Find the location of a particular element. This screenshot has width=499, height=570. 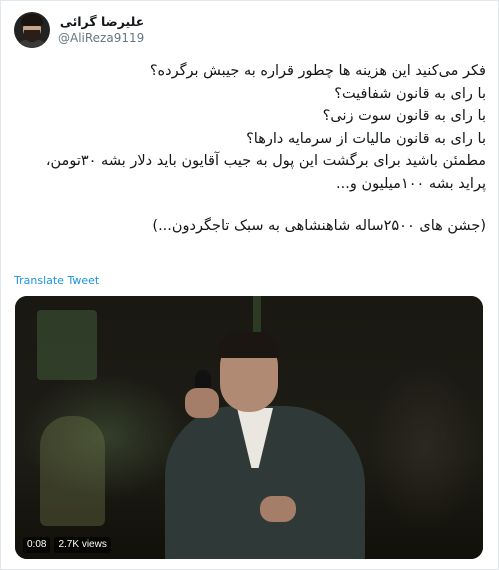

author-info: علیرضا گرائی @AliReza9119 is located at coordinates (101, 30).